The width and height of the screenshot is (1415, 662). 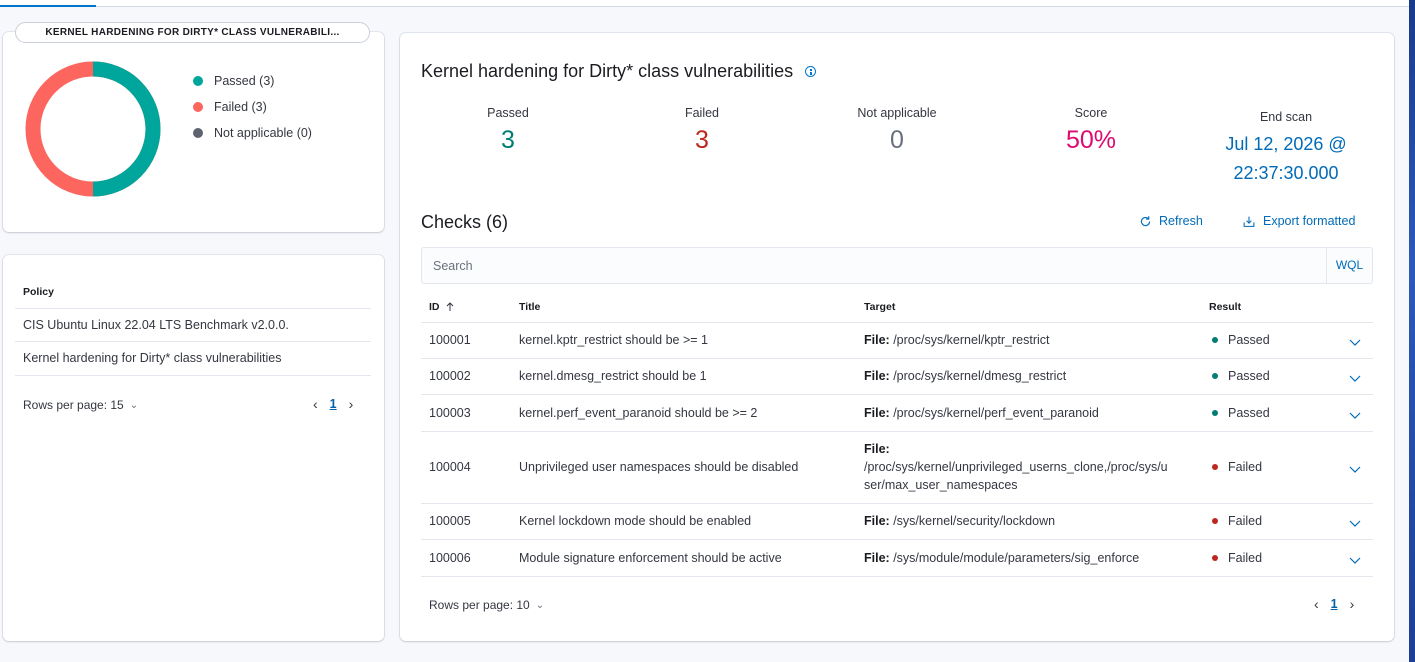 What do you see at coordinates (450, 467) in the screenshot?
I see `check-id: 100004` at bounding box center [450, 467].